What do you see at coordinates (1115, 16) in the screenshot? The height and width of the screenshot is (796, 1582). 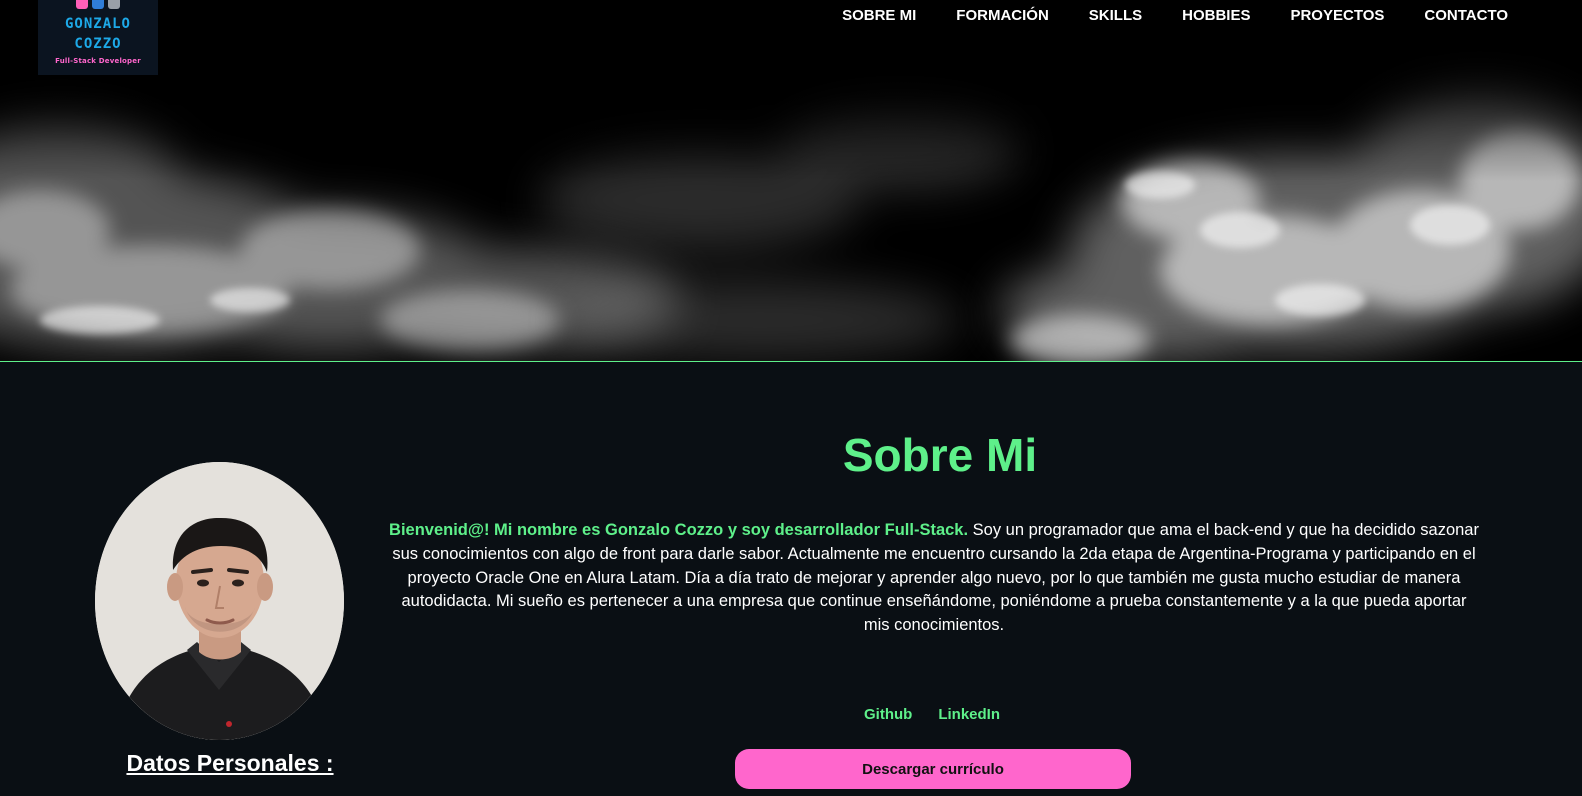 I see `nav-item-skills: SKILLS` at bounding box center [1115, 16].